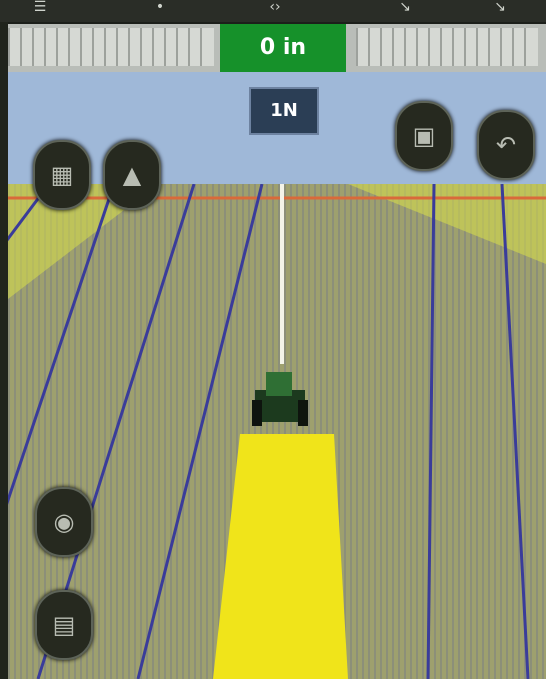 The image size is (546, 679). What do you see at coordinates (40, 9) in the screenshot?
I see `menu-icon: ☰` at bounding box center [40, 9].